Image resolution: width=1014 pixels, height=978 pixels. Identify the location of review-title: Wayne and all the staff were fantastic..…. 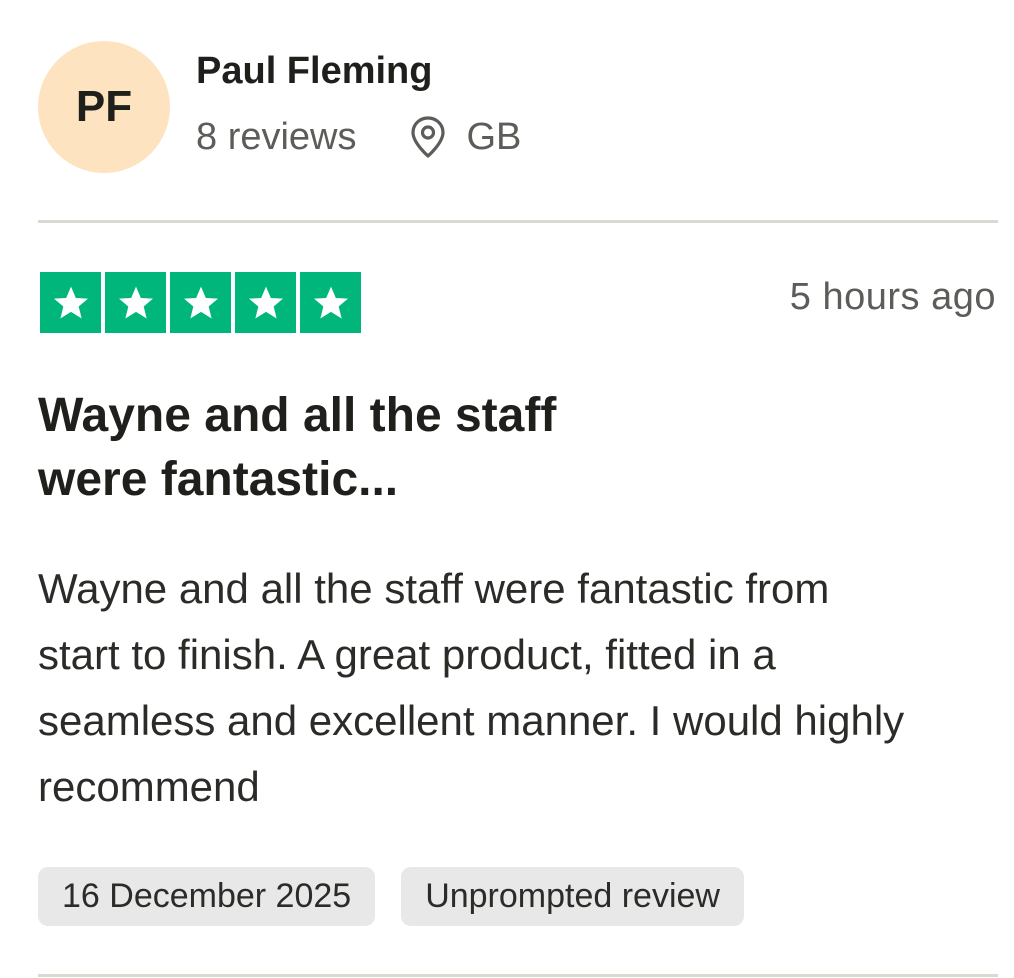
(348, 448).